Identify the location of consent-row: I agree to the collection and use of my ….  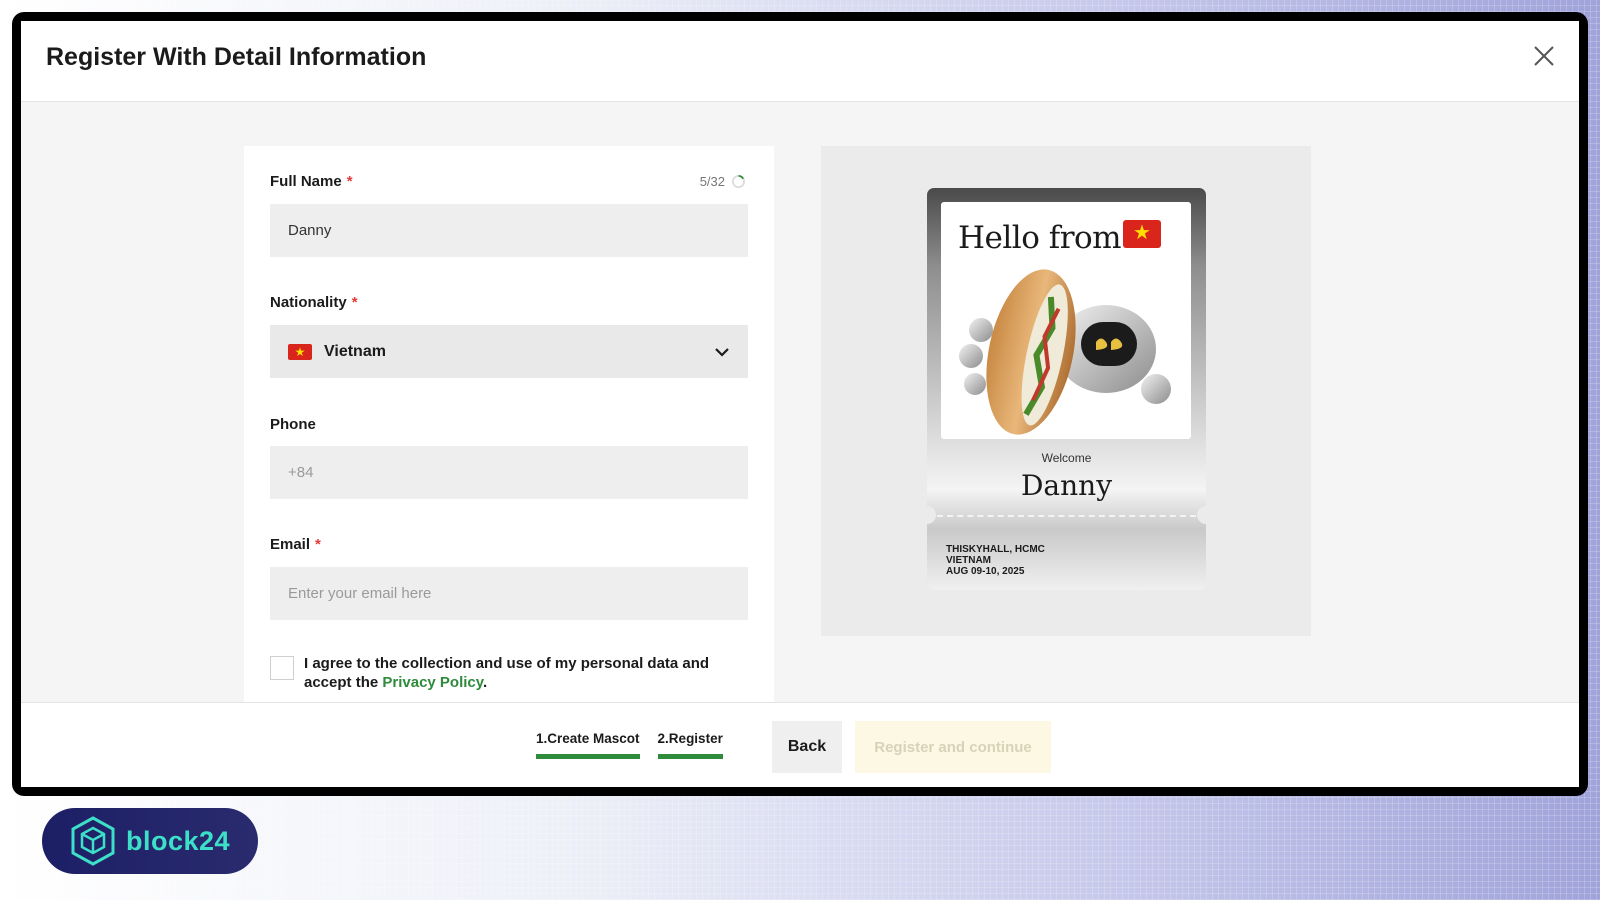
(502, 673).